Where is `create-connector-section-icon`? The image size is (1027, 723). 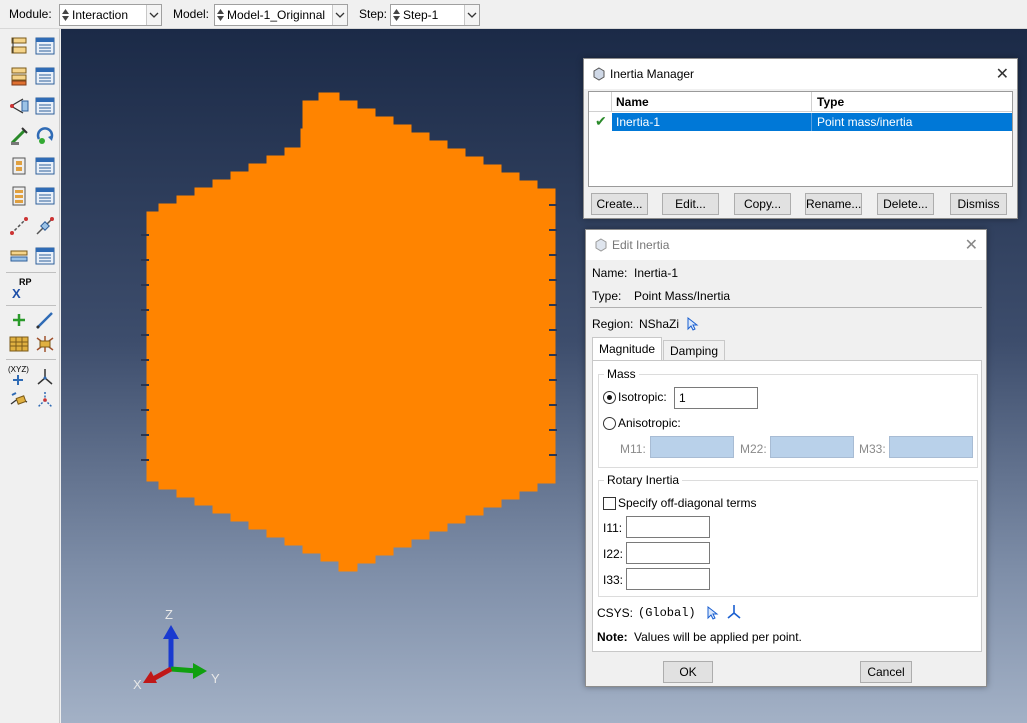
create-connector-section-icon is located at coordinates (19, 166).